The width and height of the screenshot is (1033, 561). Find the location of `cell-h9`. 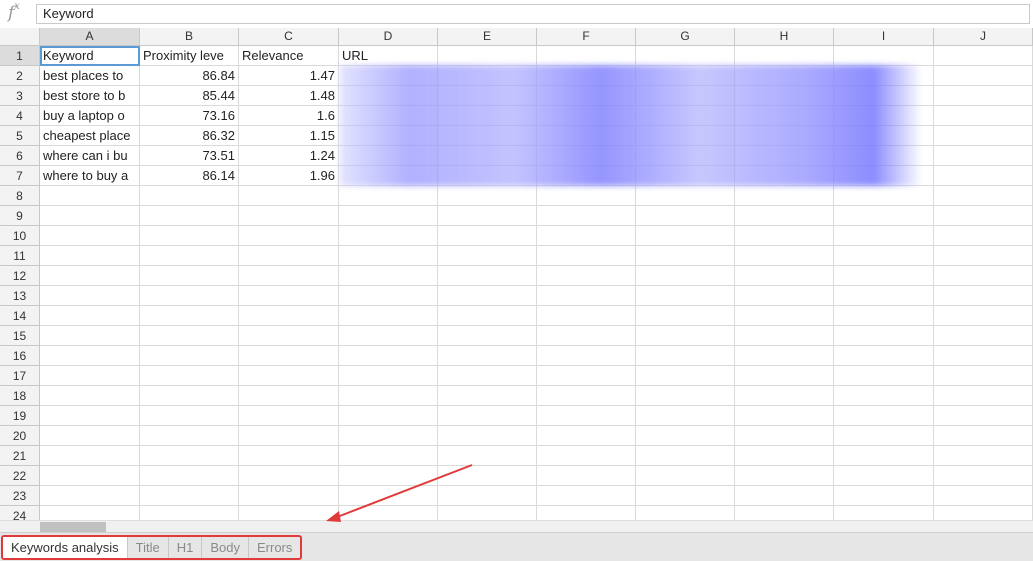

cell-h9 is located at coordinates (784, 216).